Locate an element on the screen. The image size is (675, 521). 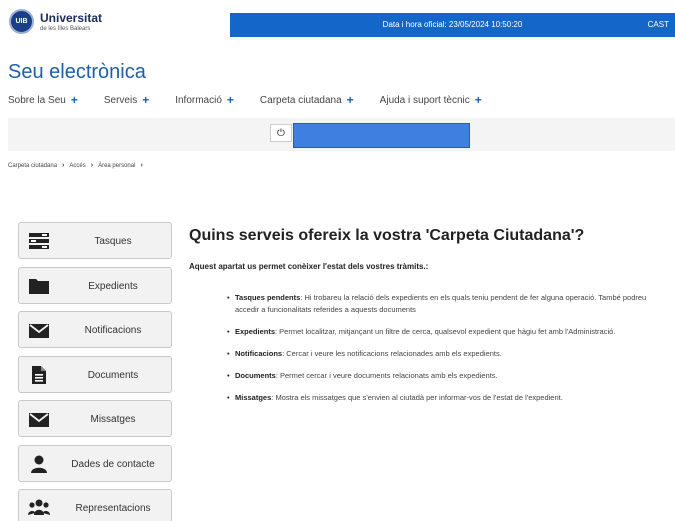
logo-title: Universitat is located at coordinates (71, 17).